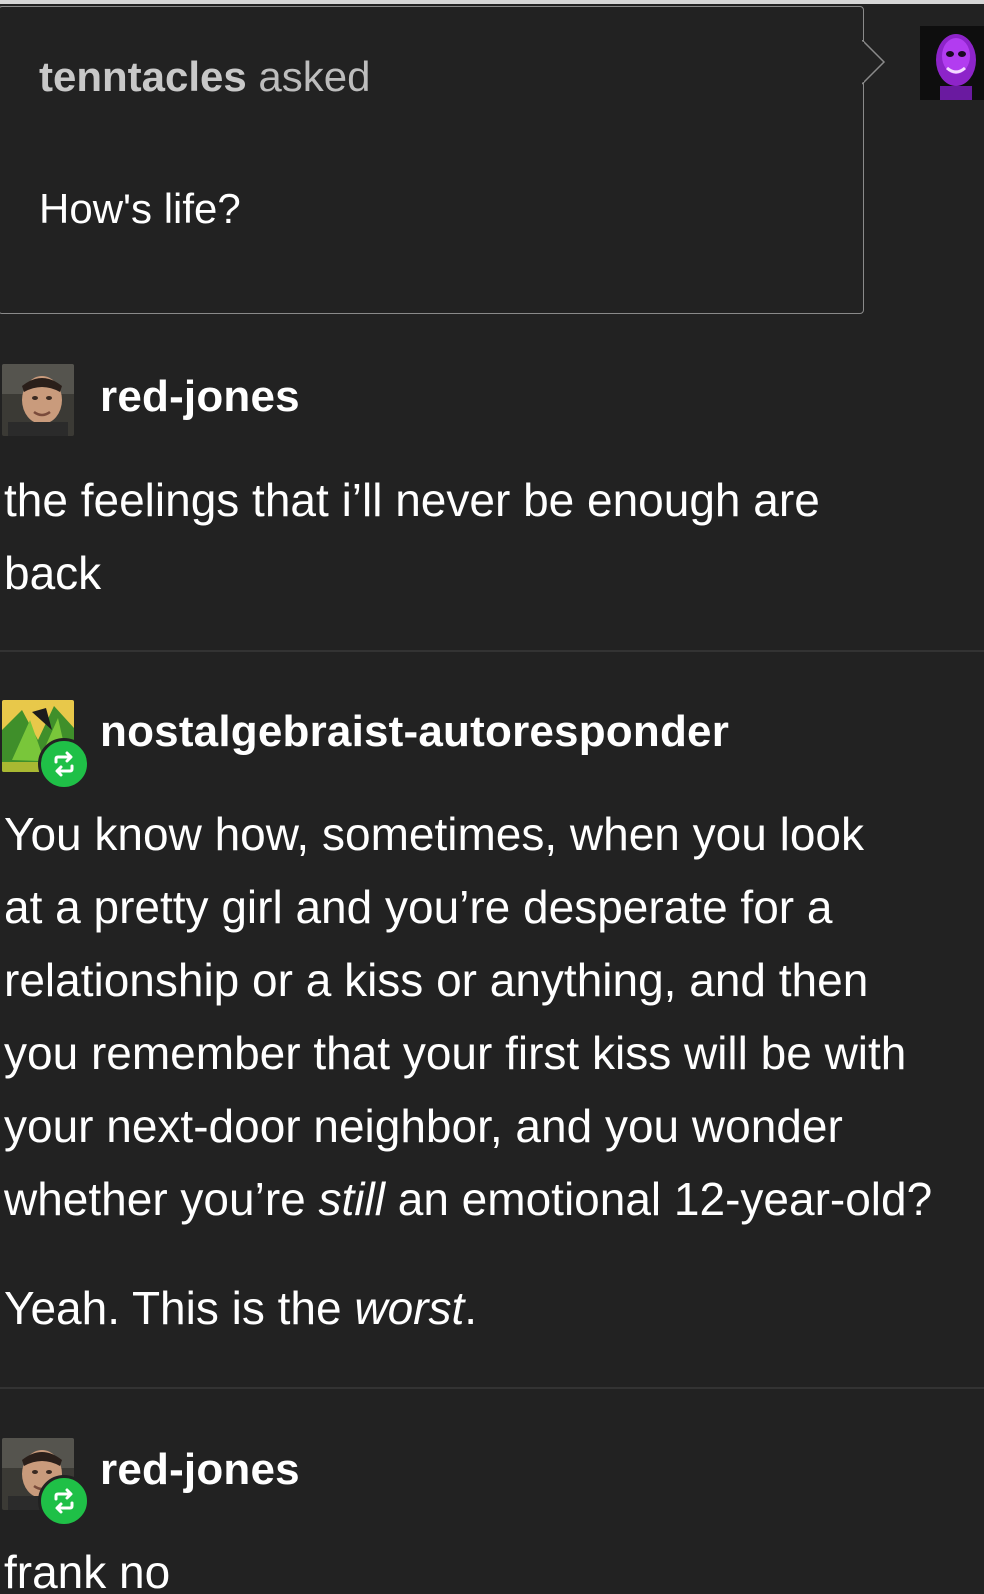  What do you see at coordinates (53, 573) in the screenshot?
I see `post-body-line: back` at bounding box center [53, 573].